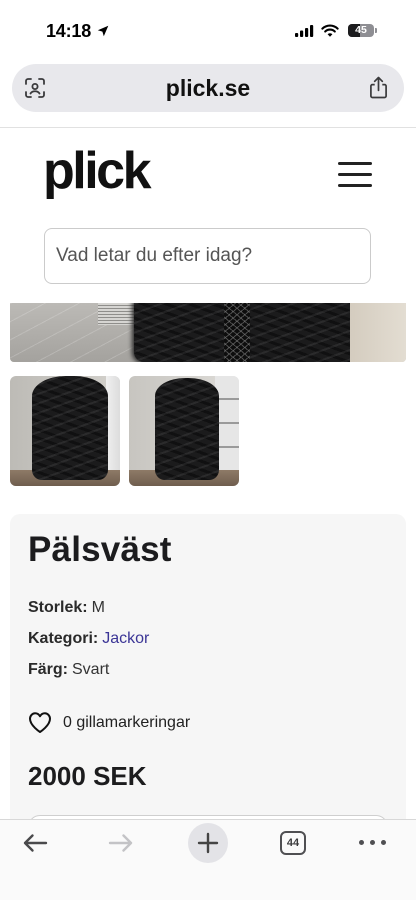 The width and height of the screenshot is (416, 900). I want to click on new-tab-button, so click(208, 843).